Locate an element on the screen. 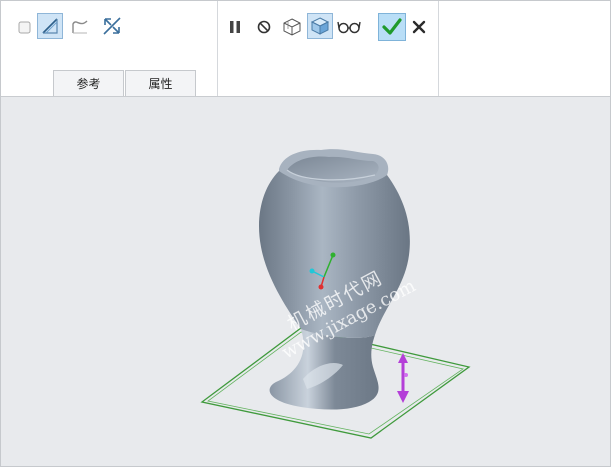 This screenshot has height=467, width=611. dashboard-tabs: 参考 属性 is located at coordinates (125, 83).